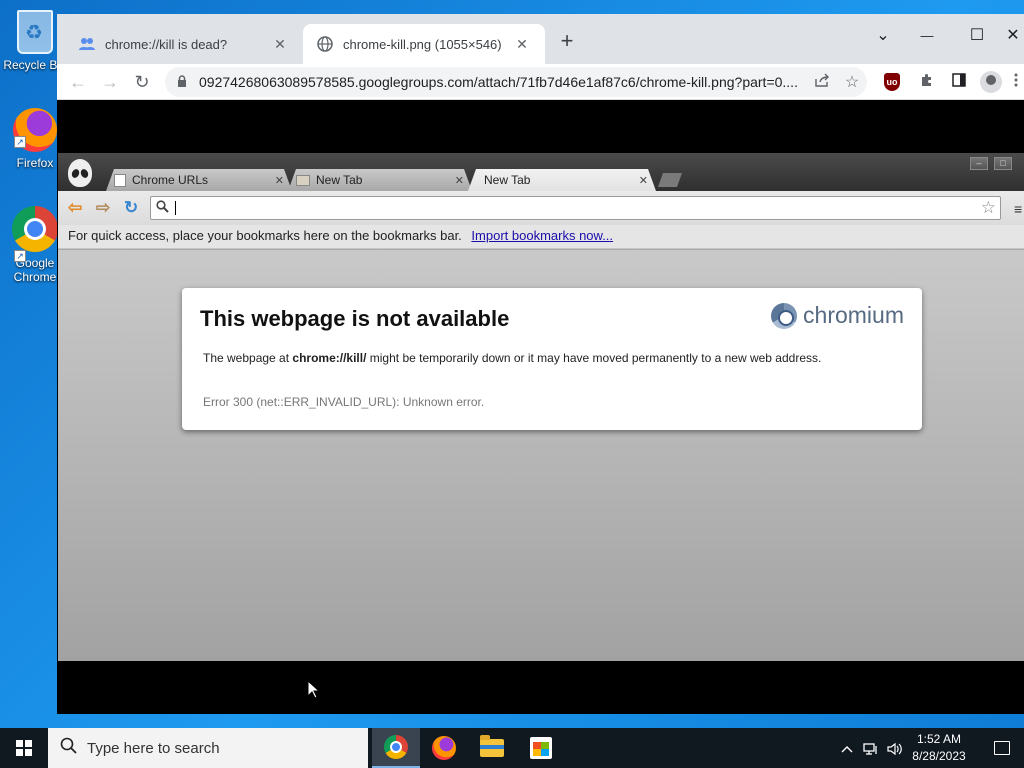 The height and width of the screenshot is (768, 1024). Describe the element at coordinates (927, 36) in the screenshot. I see `minimize-button: —` at that location.